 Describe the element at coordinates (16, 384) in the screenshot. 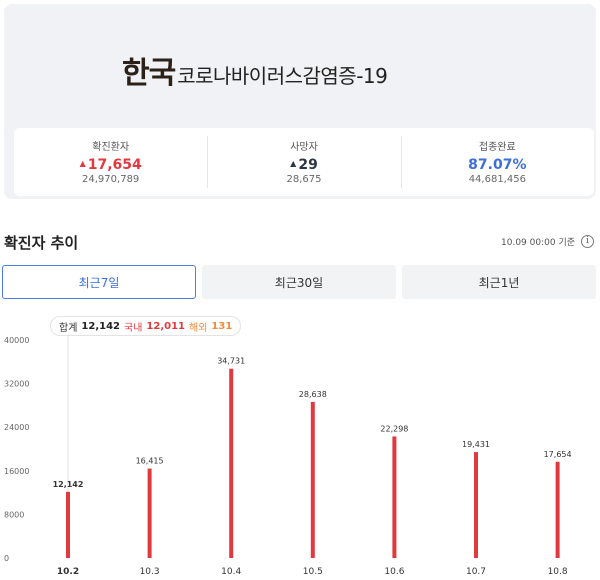

I see `y-tick-label: 32000` at that location.